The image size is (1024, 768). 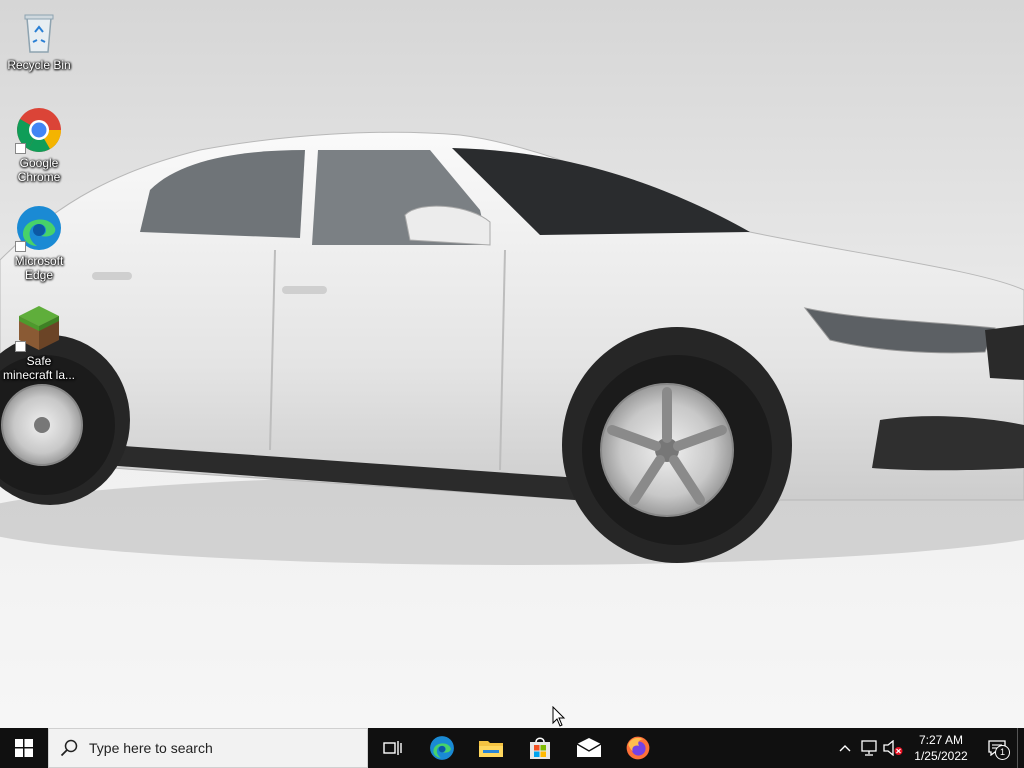 I want to click on taskbar-file-explorer-button, so click(x=490, y=748).